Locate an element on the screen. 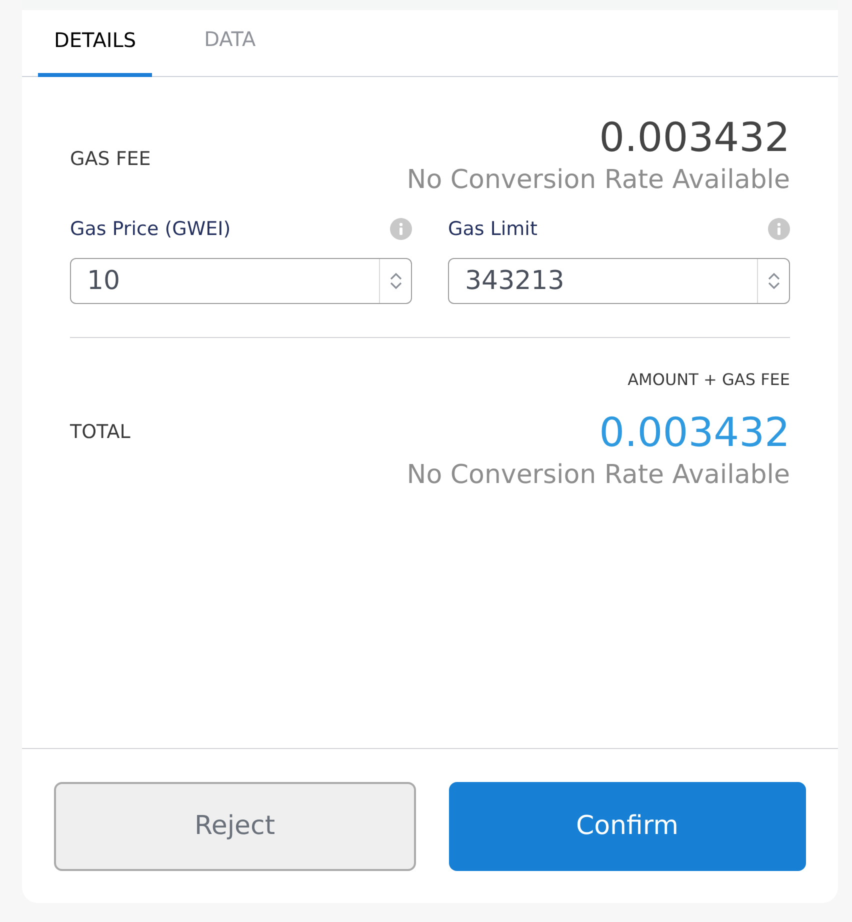 The height and width of the screenshot is (922, 852). field-label: Gas Price (GWEI) is located at coordinates (150, 229).